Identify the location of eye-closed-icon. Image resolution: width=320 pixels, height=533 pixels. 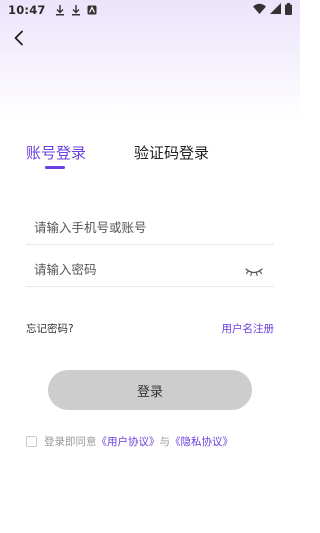
(254, 270).